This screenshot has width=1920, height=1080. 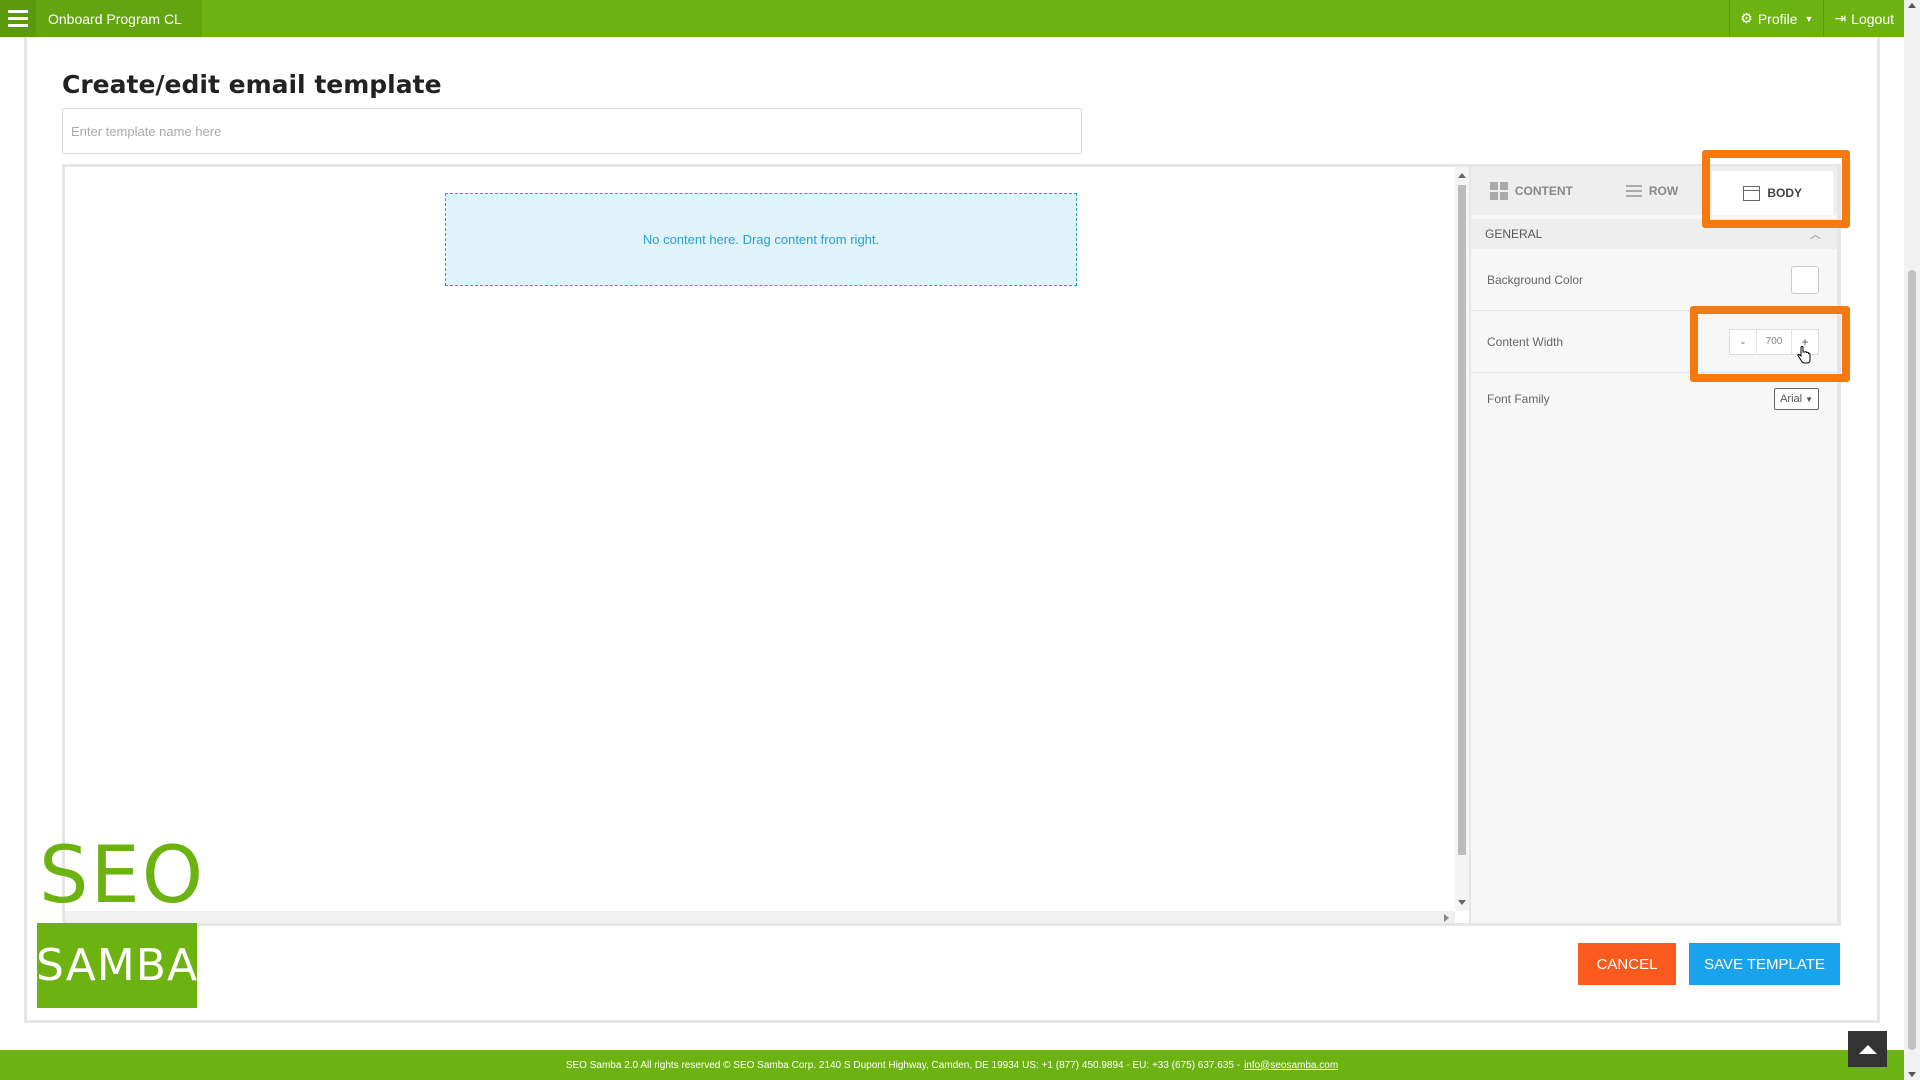 I want to click on background-color-label: Background Color, so click(x=1535, y=279).